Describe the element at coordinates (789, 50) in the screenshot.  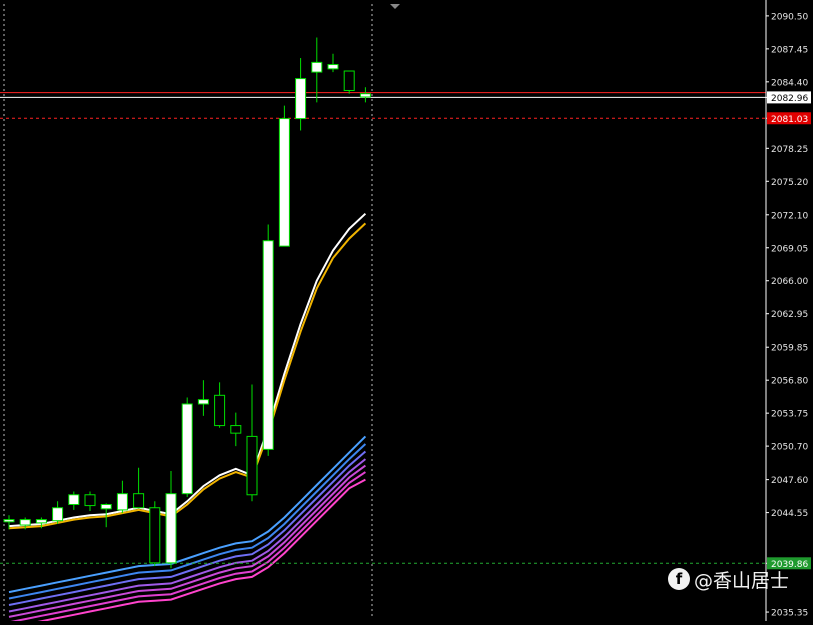
I see `y-tick-label: 2087.45` at that location.